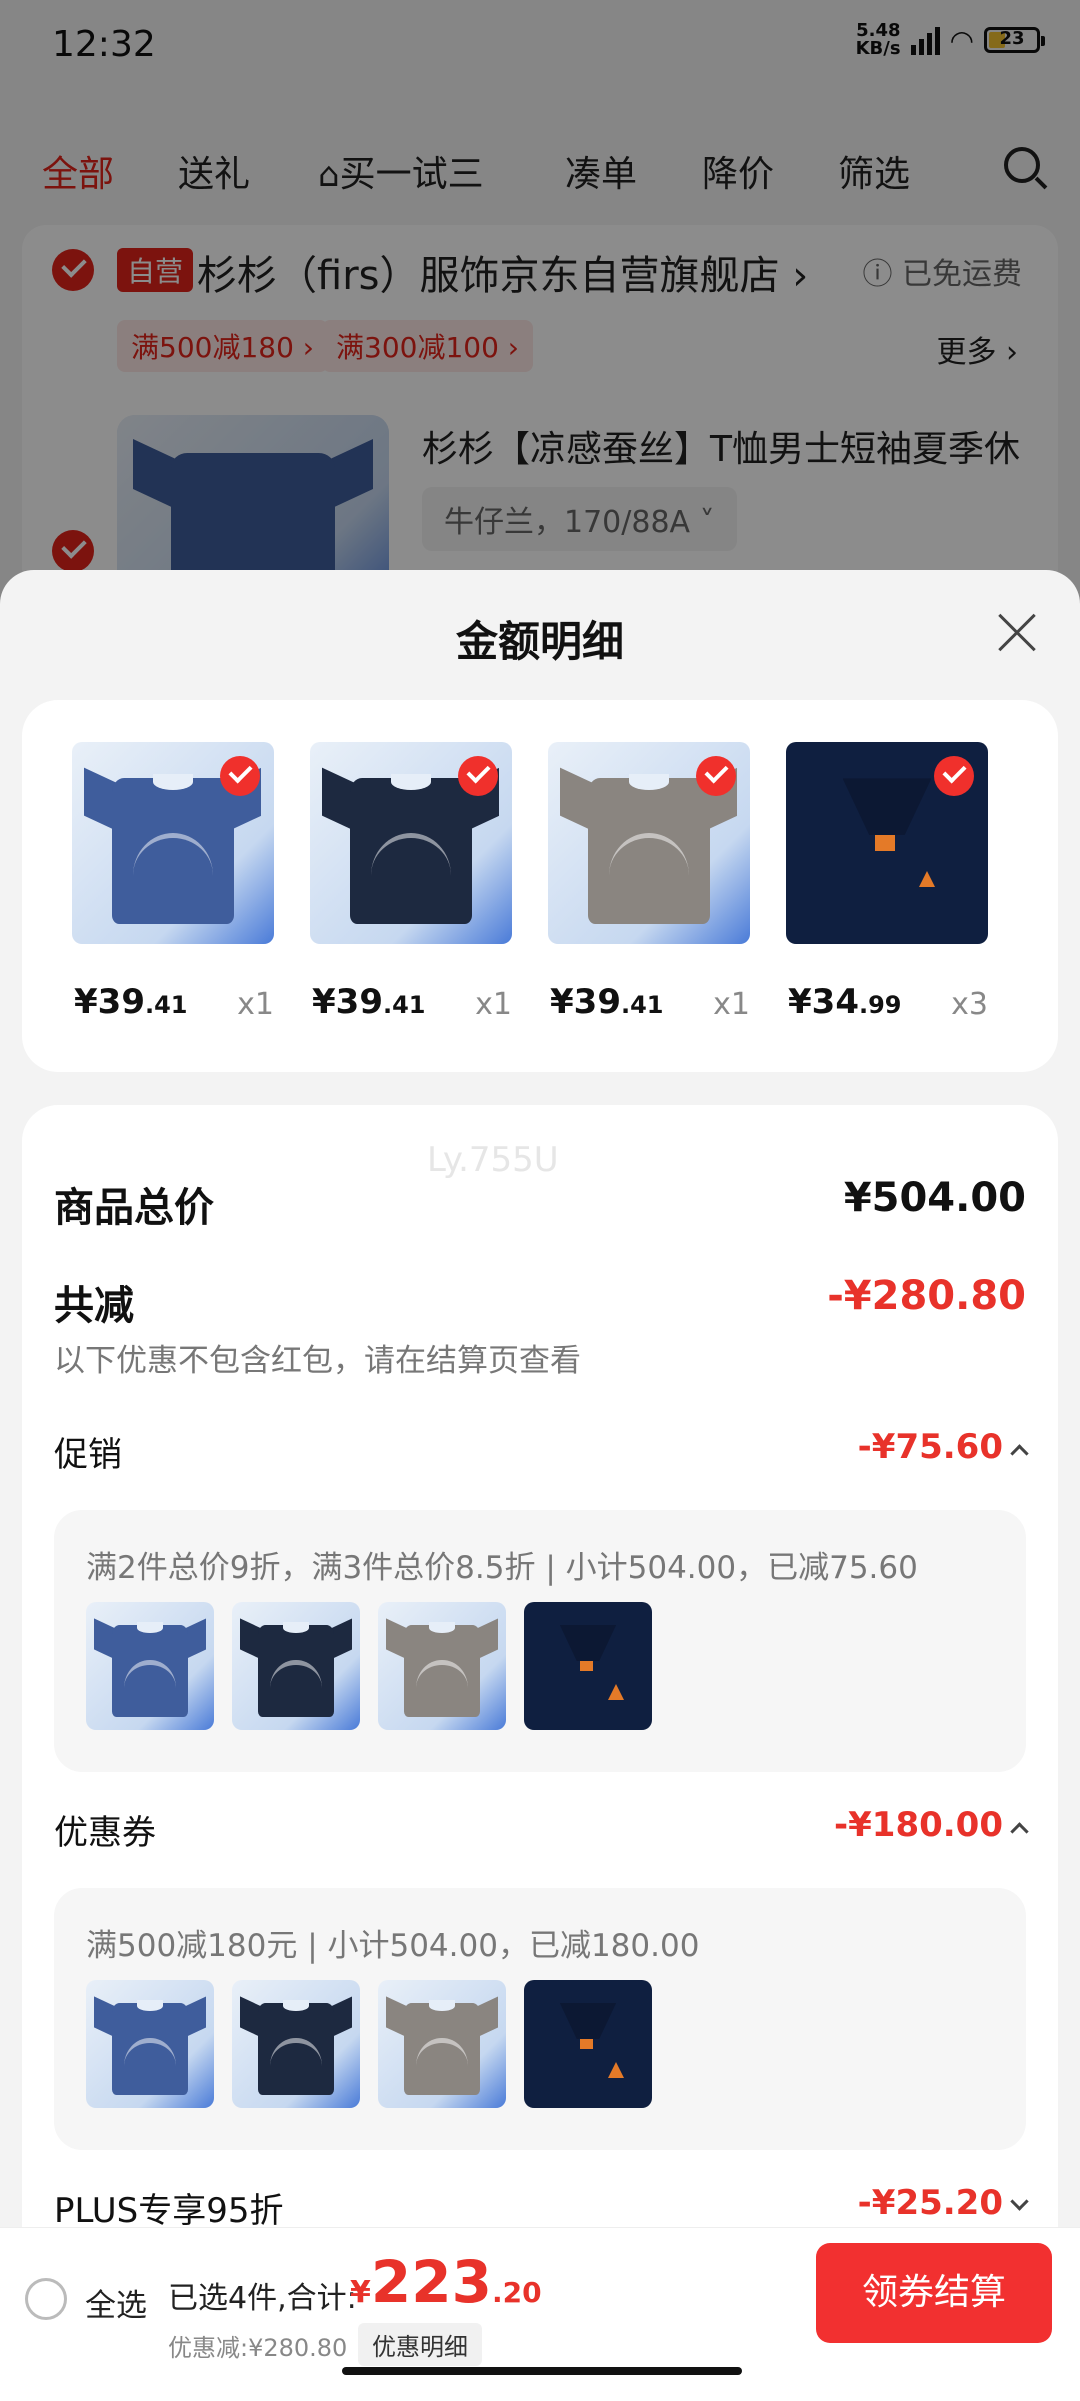 The width and height of the screenshot is (1080, 2401). Describe the element at coordinates (88, 1455) in the screenshot. I see `promotion-label: 促销` at that location.